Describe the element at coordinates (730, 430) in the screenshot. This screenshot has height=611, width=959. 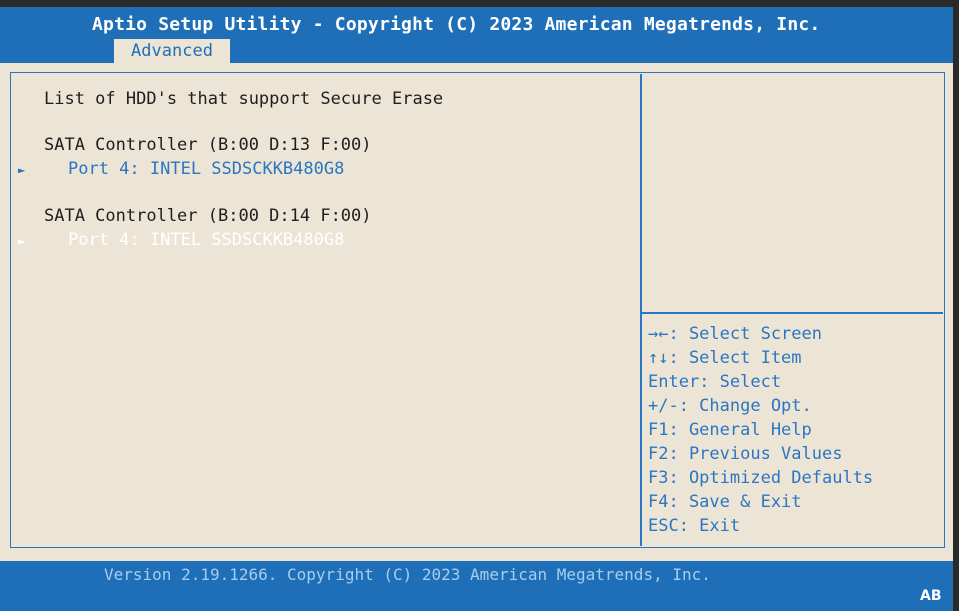
I see `help-general-help: F1: General Help` at that location.